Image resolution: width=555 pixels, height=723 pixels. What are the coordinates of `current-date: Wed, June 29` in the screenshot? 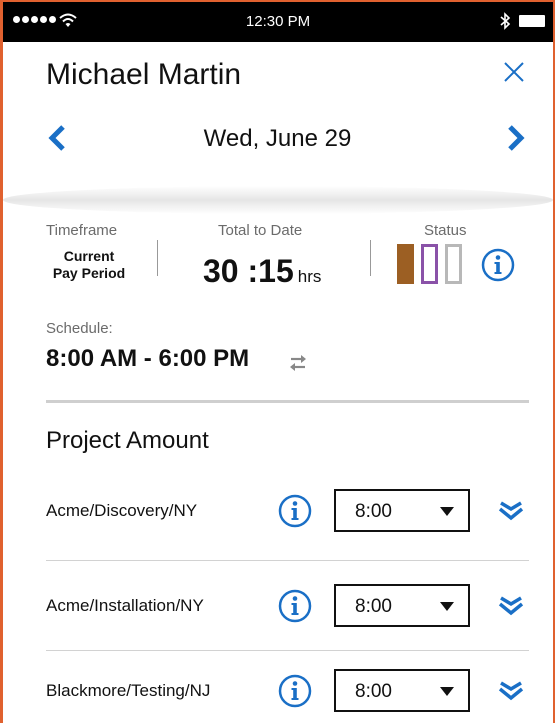 It's located at (277, 138).